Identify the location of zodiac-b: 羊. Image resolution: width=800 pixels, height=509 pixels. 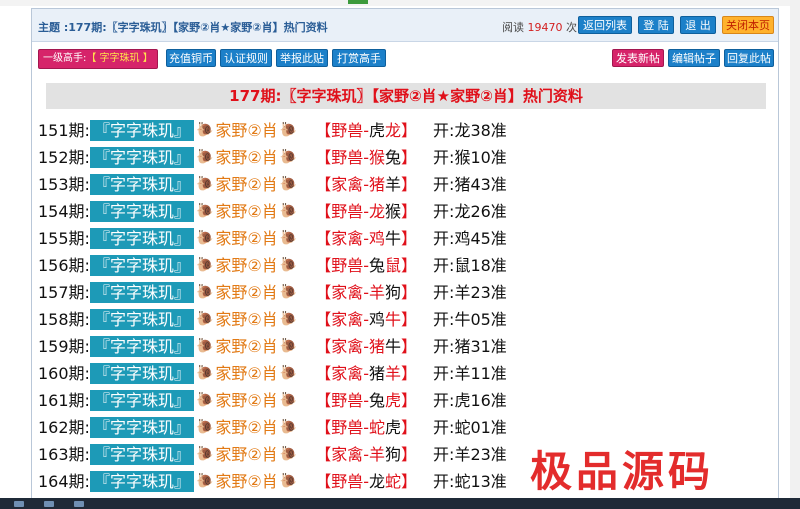
(393, 373).